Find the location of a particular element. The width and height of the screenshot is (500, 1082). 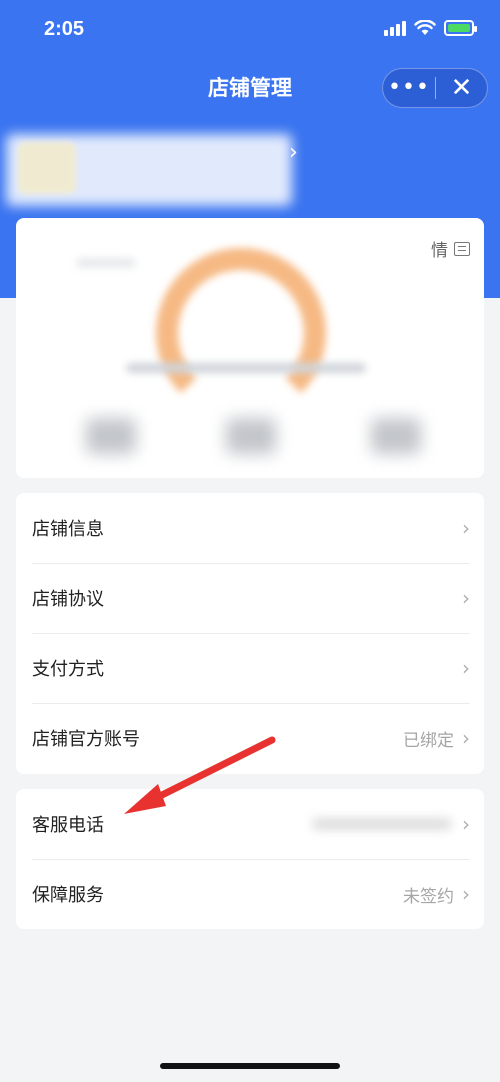

menu-item-label: 店铺协议 is located at coordinates (68, 599).